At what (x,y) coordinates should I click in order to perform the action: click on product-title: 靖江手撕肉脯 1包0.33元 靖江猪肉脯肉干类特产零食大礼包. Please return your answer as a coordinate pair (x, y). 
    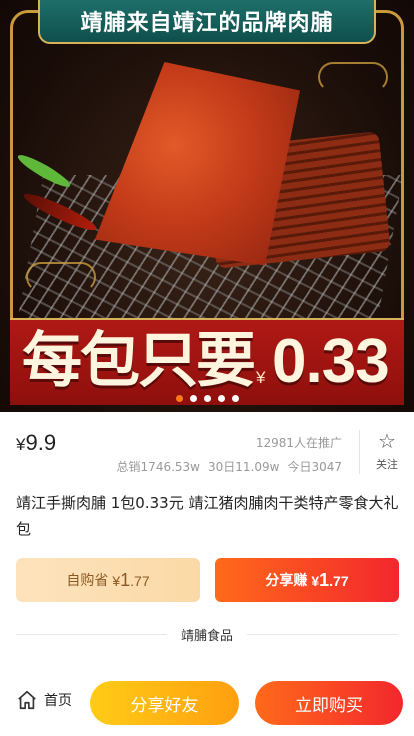
    Looking at the image, I should click on (207, 516).